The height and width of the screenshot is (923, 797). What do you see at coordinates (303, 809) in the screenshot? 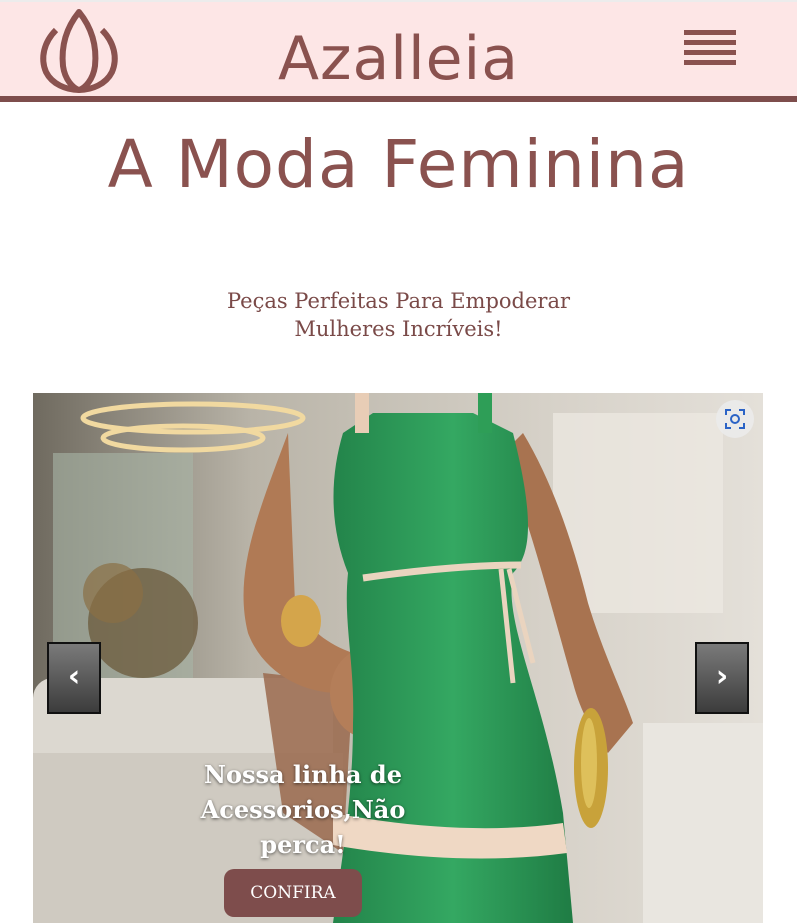
I see `slide-caption: Nossa linha de Acessorios,Não perca!` at bounding box center [303, 809].